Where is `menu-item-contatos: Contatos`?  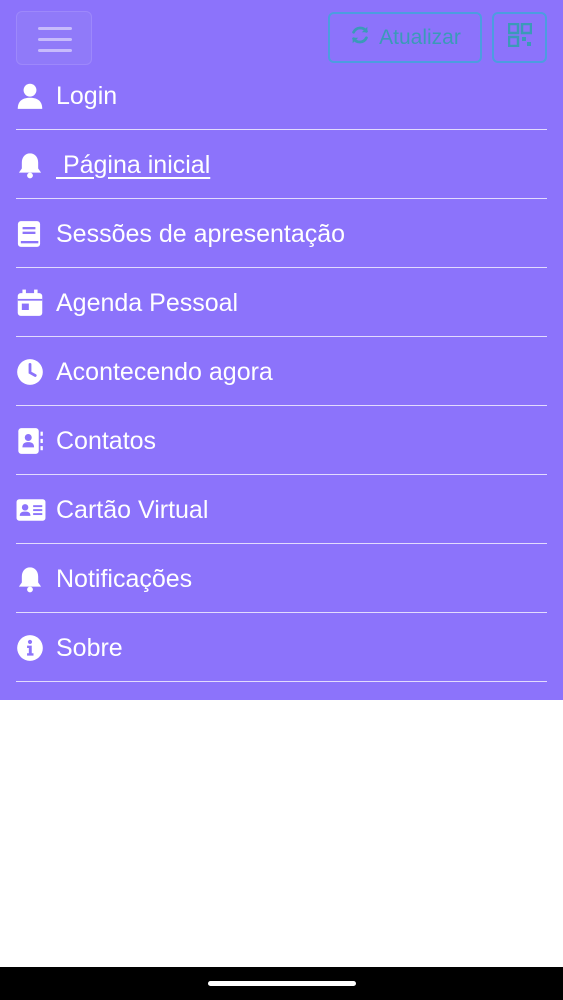
menu-item-contatos: Contatos is located at coordinates (281, 440).